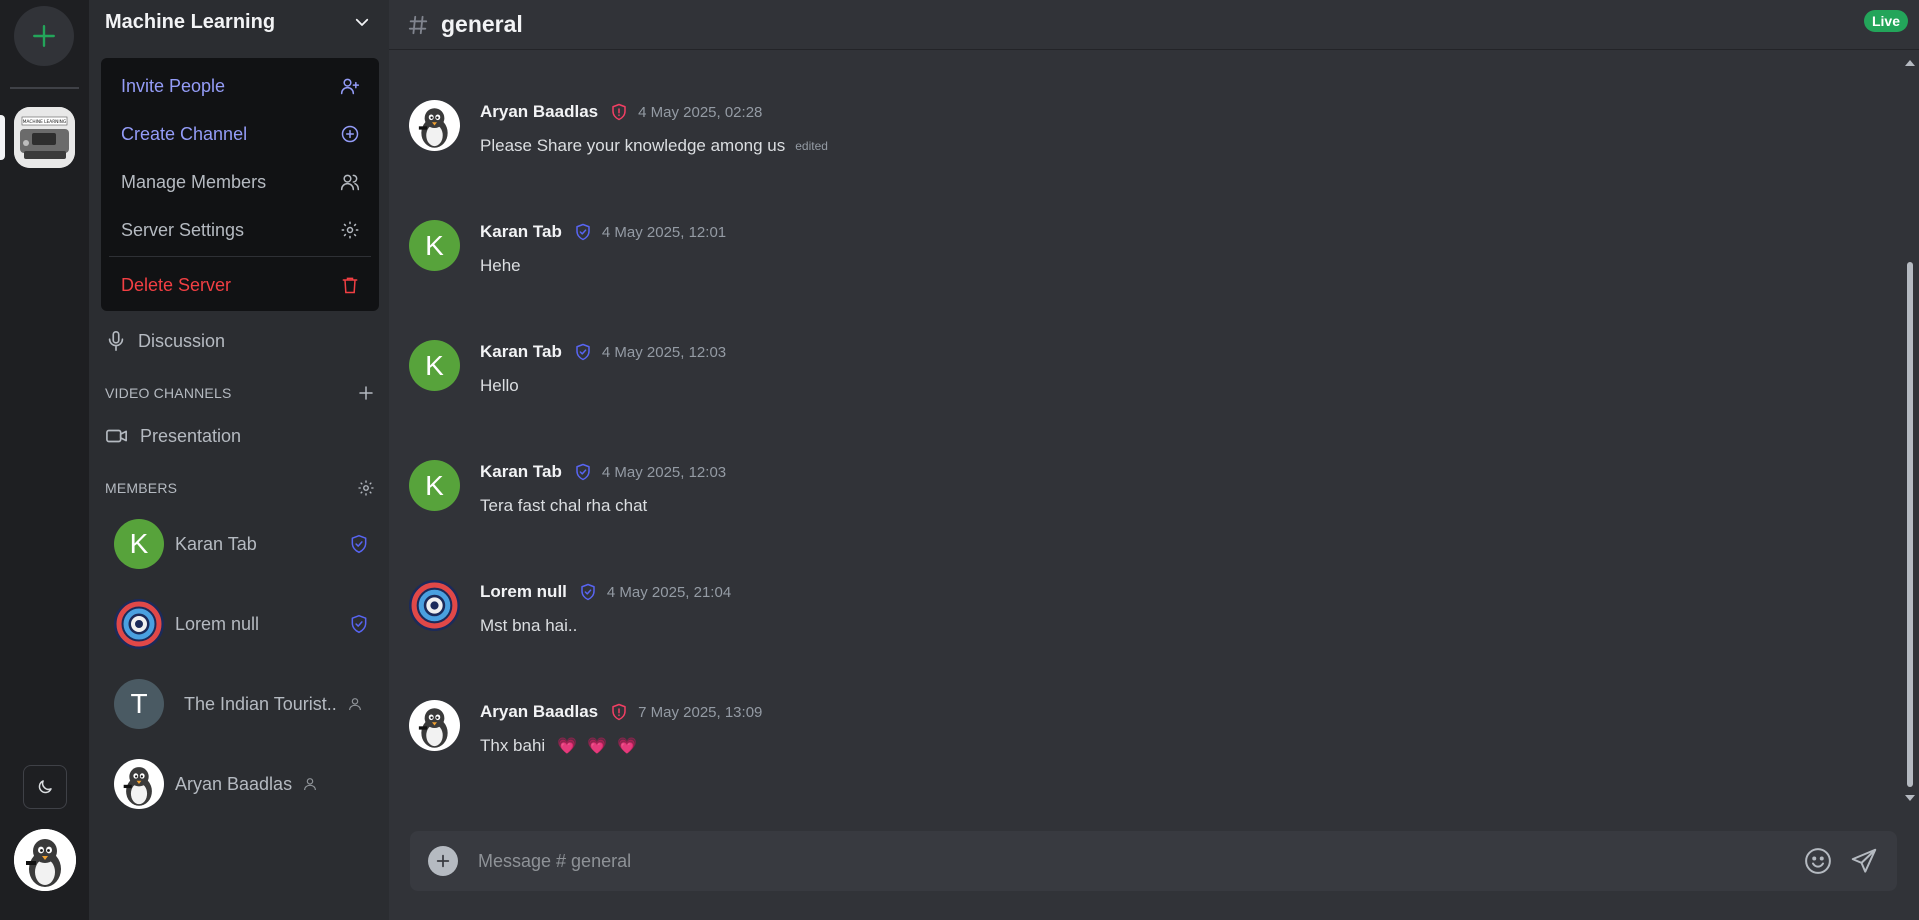 The height and width of the screenshot is (920, 1919). What do you see at coordinates (194, 181) in the screenshot?
I see `manage-members-label: Manage Members` at bounding box center [194, 181].